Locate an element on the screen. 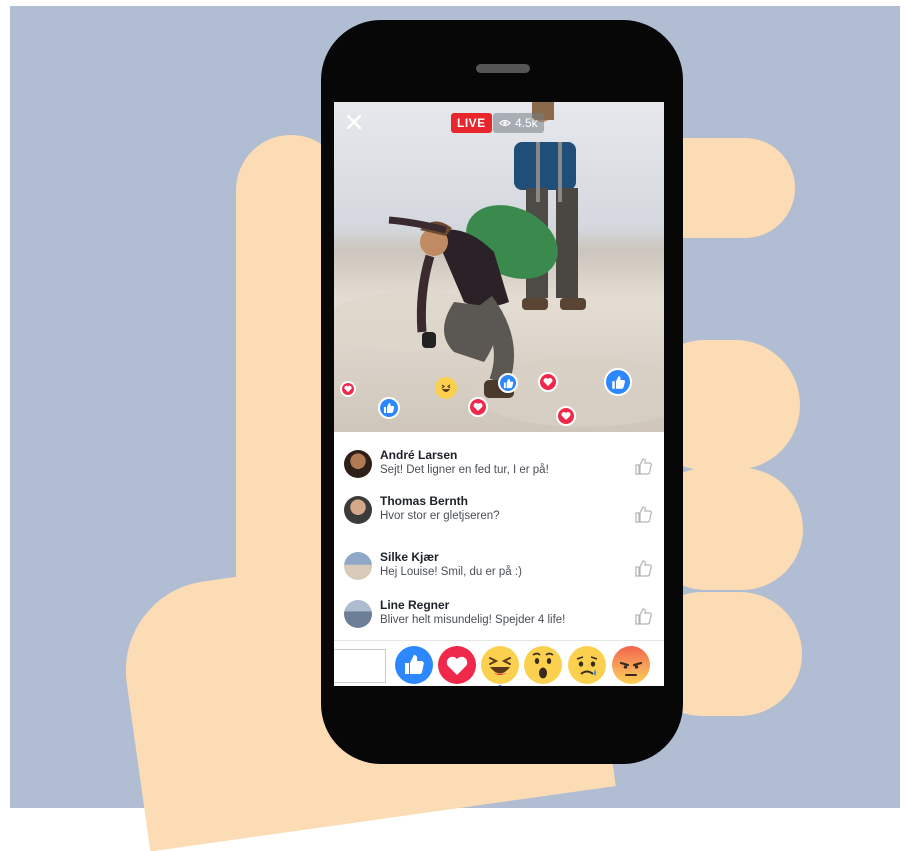 The image size is (906, 851). comment-text: Hej Louise! Smil, du er på :) is located at coordinates (451, 572).